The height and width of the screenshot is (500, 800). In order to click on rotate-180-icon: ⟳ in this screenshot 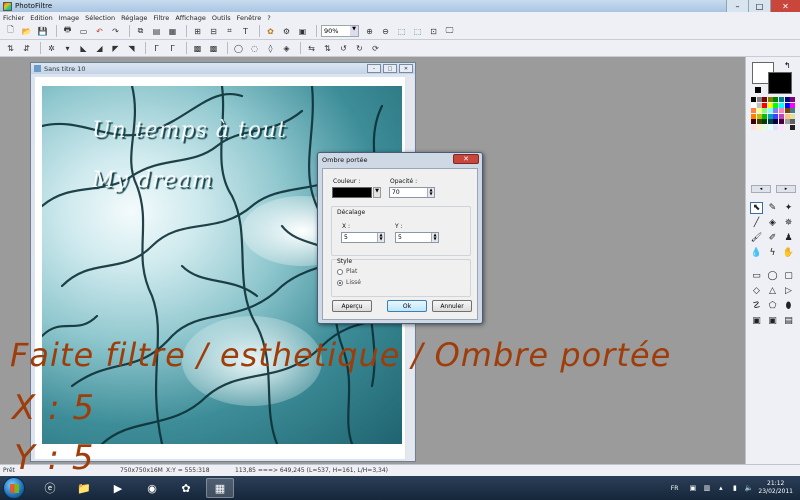, I will do `click(375, 48)`.